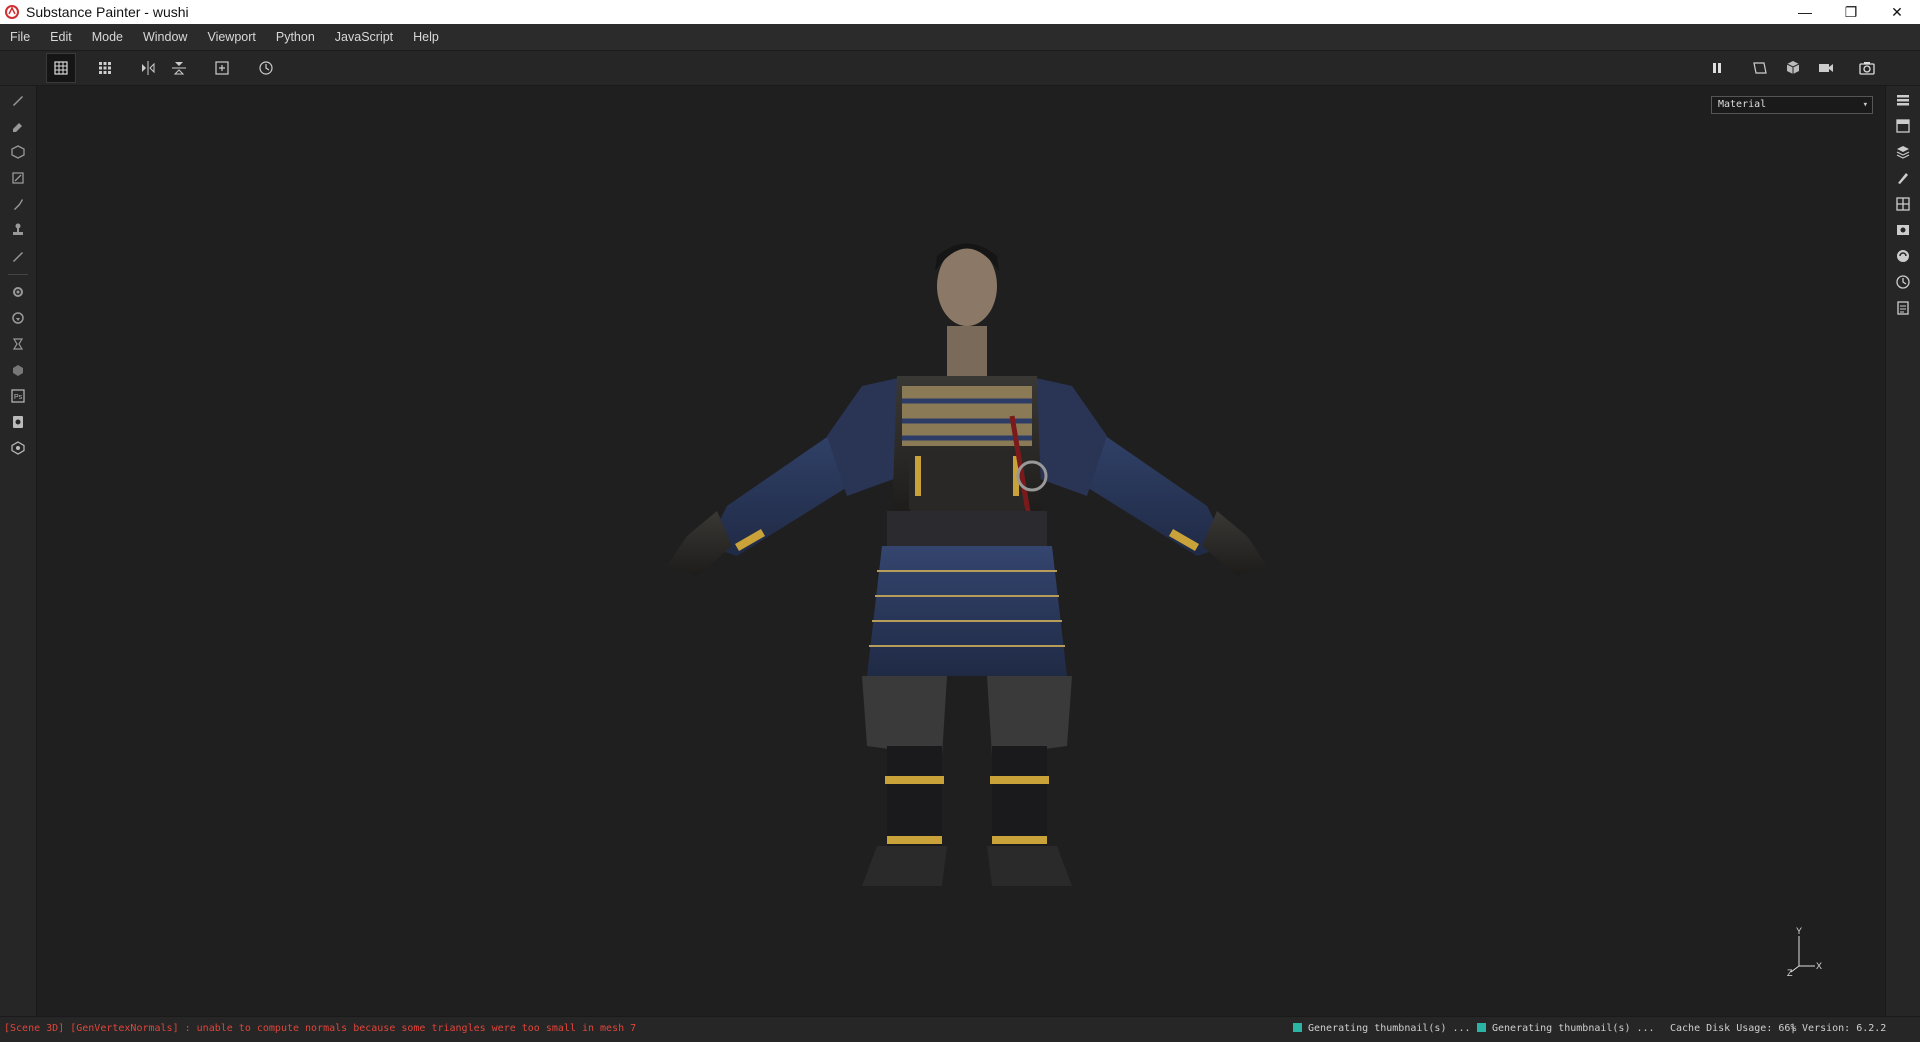  What do you see at coordinates (1819, 966) in the screenshot?
I see `gizmo-x-label: X` at bounding box center [1819, 966].